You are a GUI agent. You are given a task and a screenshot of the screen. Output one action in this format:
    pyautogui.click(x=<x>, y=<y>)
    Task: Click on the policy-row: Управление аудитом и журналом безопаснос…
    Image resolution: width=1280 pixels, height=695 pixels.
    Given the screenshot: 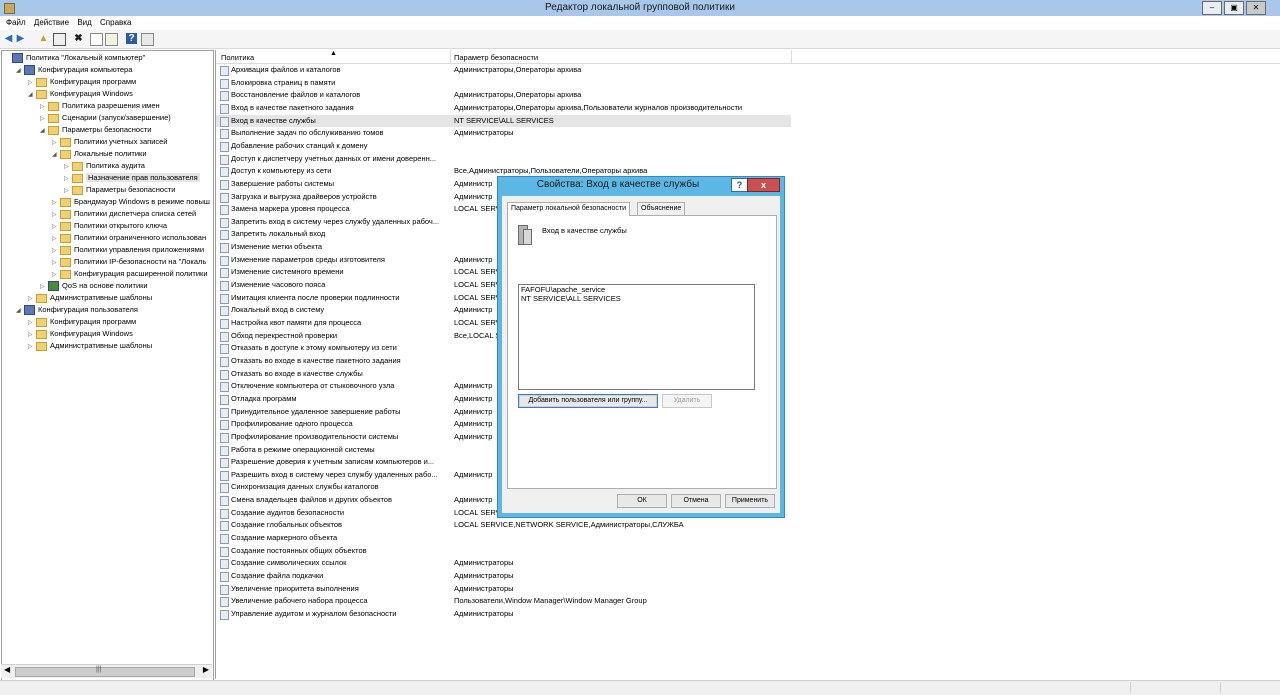 What is the action you would take?
    pyautogui.click(x=748, y=614)
    